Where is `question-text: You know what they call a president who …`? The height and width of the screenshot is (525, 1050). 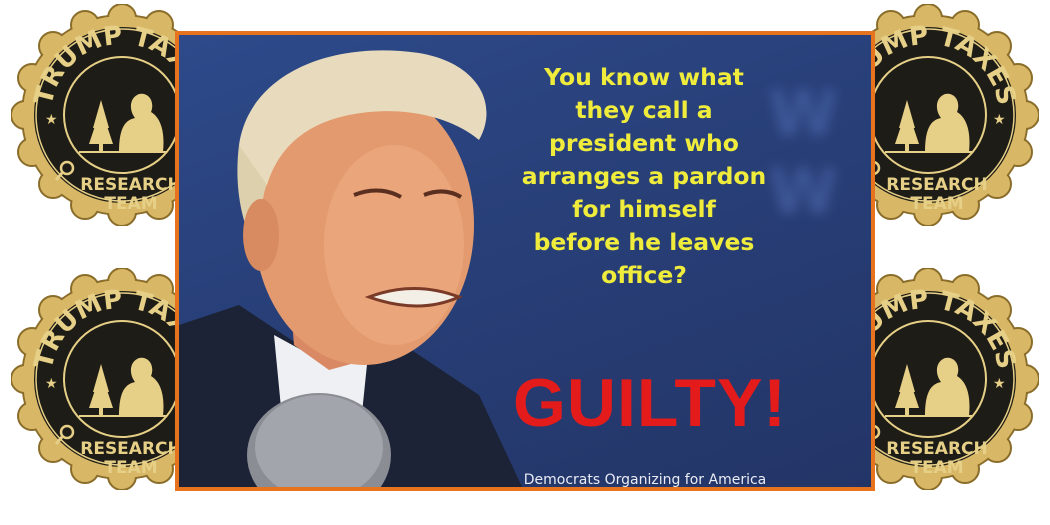
question-text: You know what they call a president who … is located at coordinates (644, 176).